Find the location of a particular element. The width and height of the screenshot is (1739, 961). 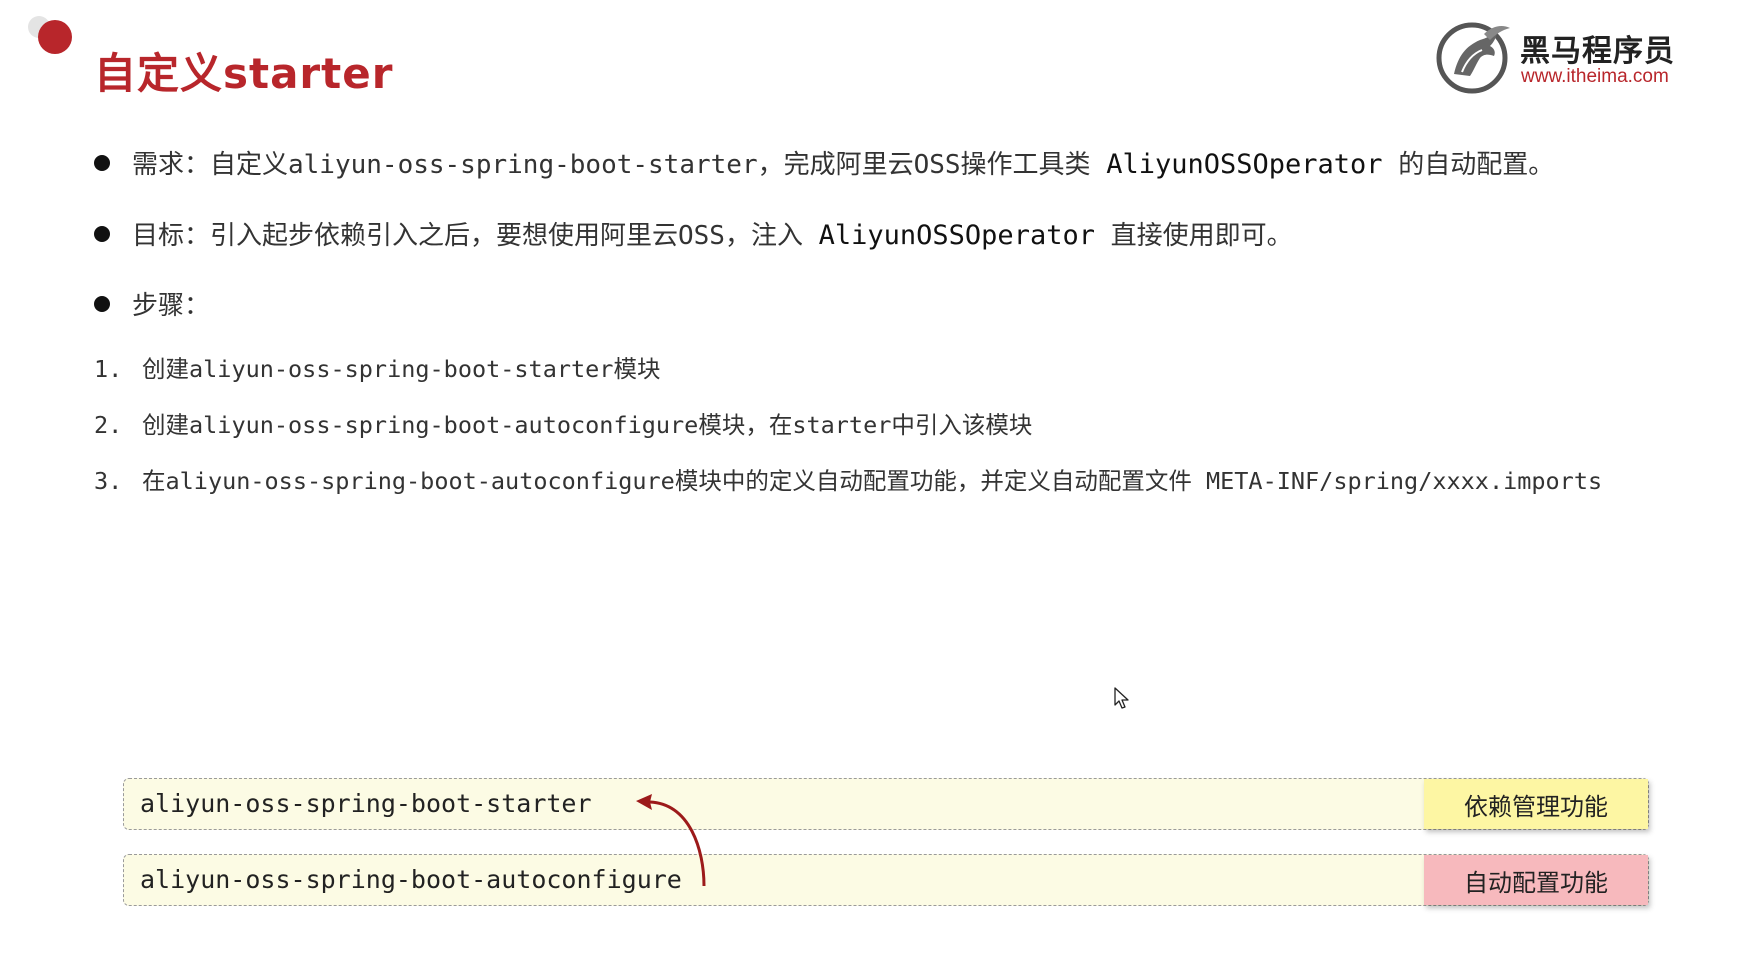

step-item: 1. 创建aliyun-oss-spring-boot-starter模块 is located at coordinates (377, 367).